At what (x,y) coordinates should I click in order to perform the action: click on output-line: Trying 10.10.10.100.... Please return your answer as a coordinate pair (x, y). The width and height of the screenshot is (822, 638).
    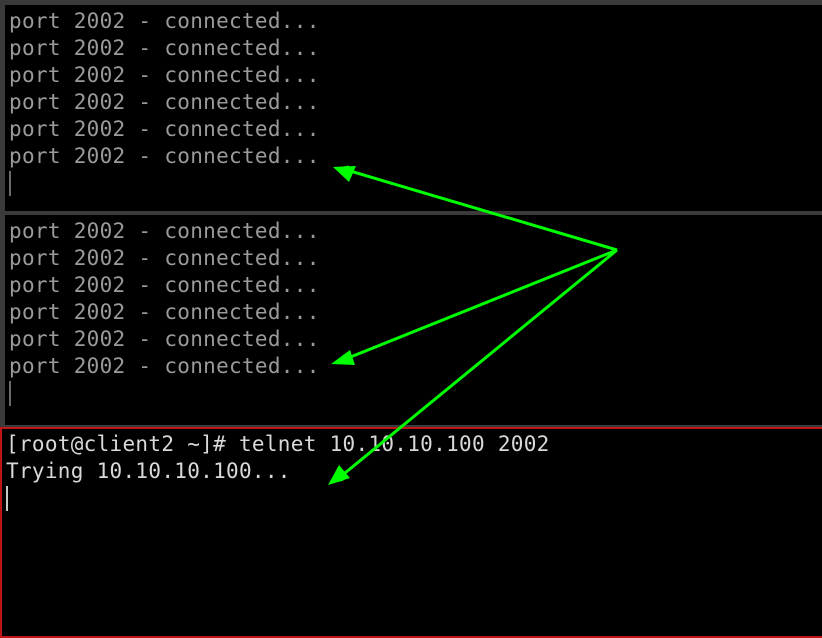
    Looking at the image, I should click on (148, 471).